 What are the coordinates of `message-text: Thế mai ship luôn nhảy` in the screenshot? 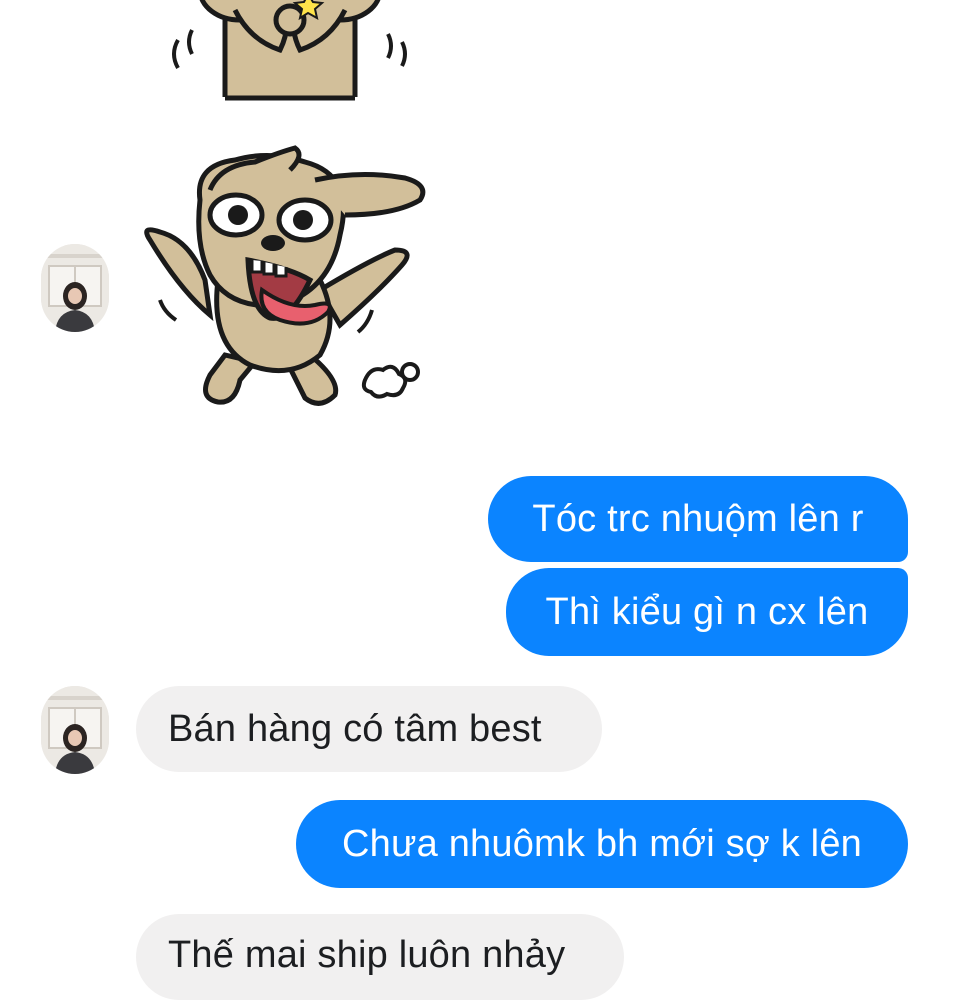 It's located at (367, 955).